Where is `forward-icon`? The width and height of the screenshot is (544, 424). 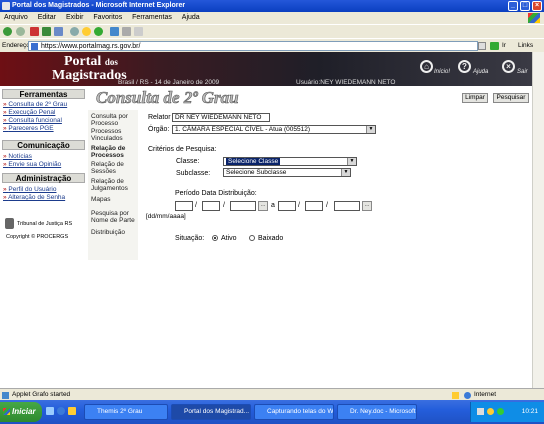
forward-icon is located at coordinates (20, 31).